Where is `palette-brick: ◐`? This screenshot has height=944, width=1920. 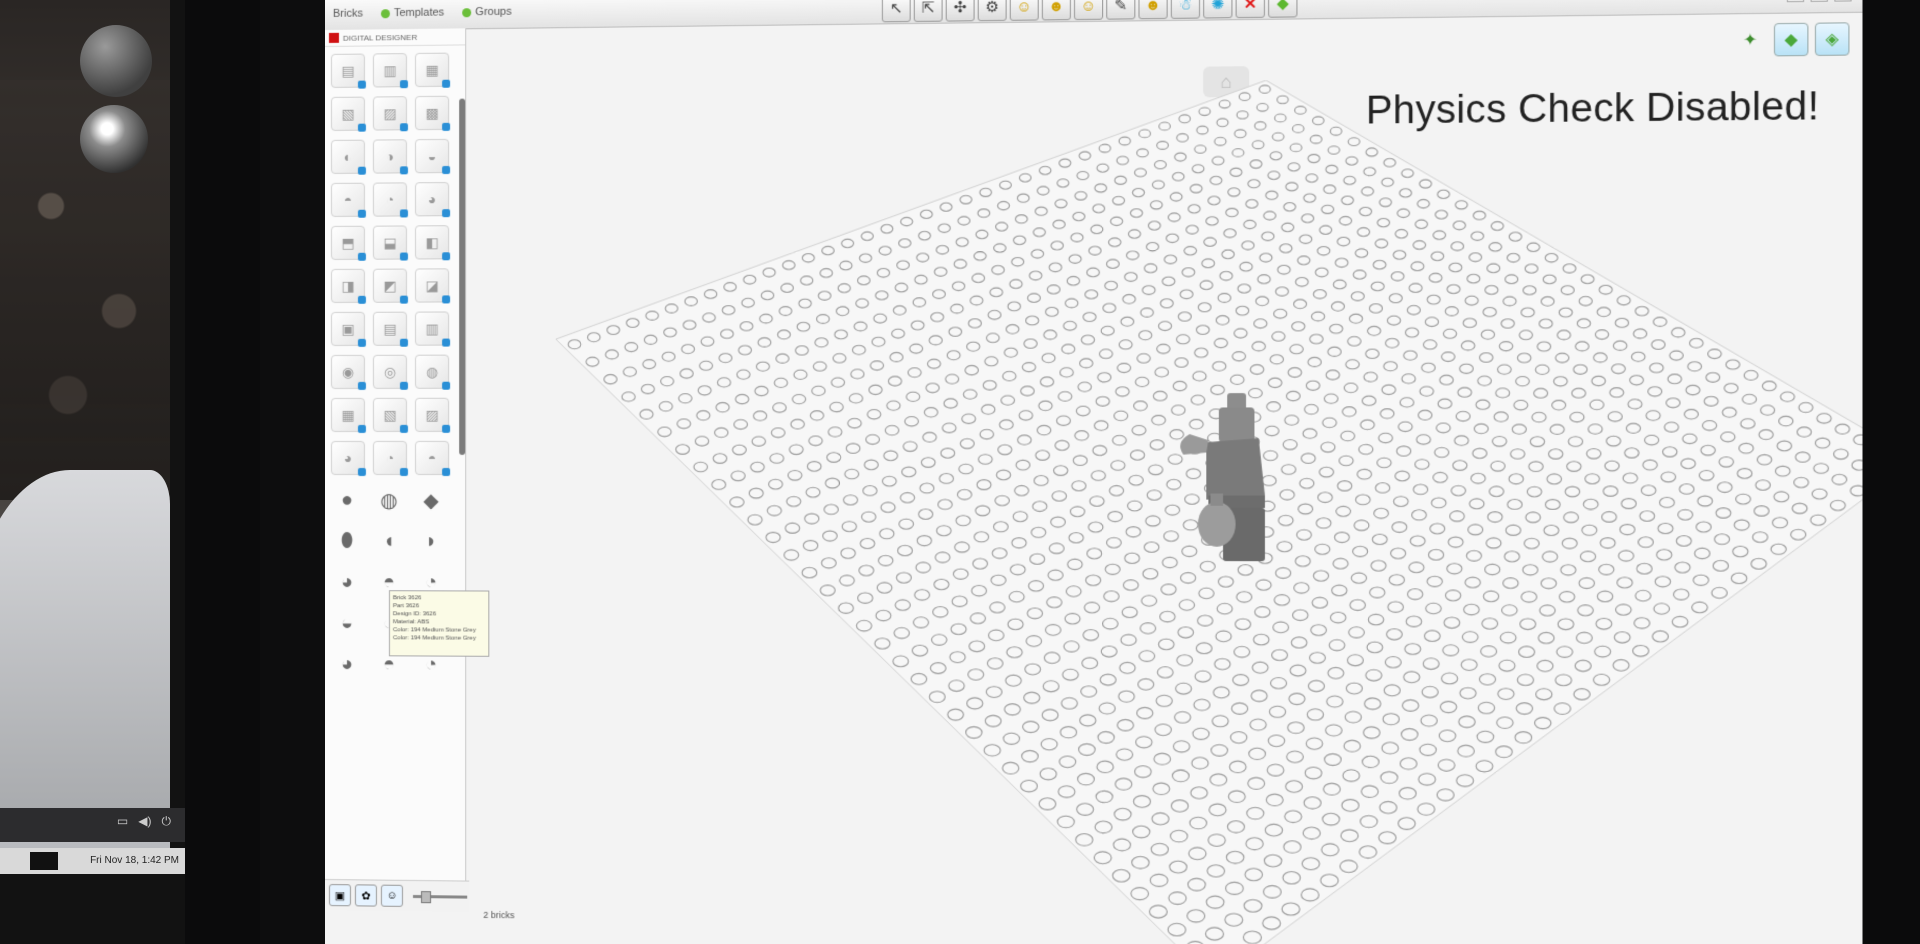
palette-brick: ◐ is located at coordinates (348, 157).